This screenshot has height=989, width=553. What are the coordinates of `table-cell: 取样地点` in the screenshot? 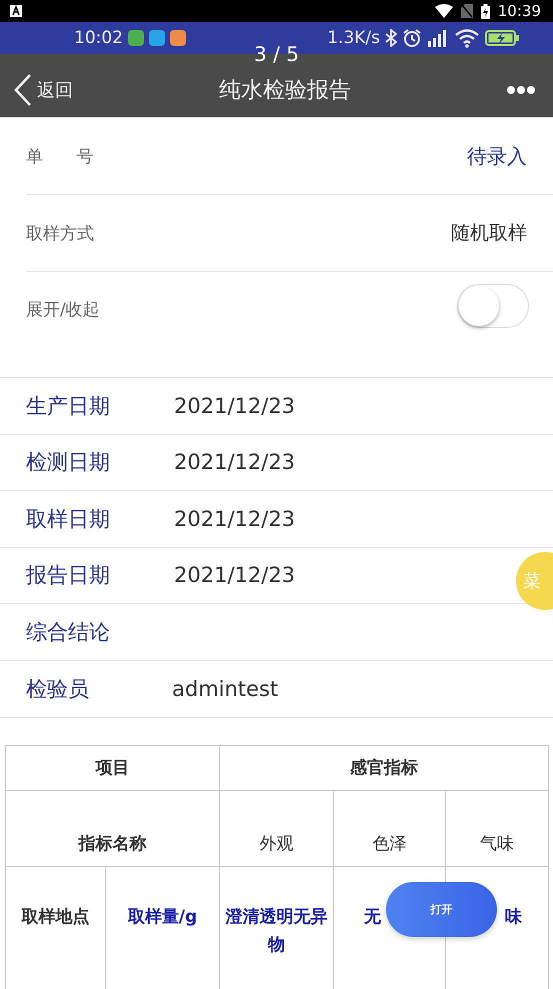 It's located at (56, 917).